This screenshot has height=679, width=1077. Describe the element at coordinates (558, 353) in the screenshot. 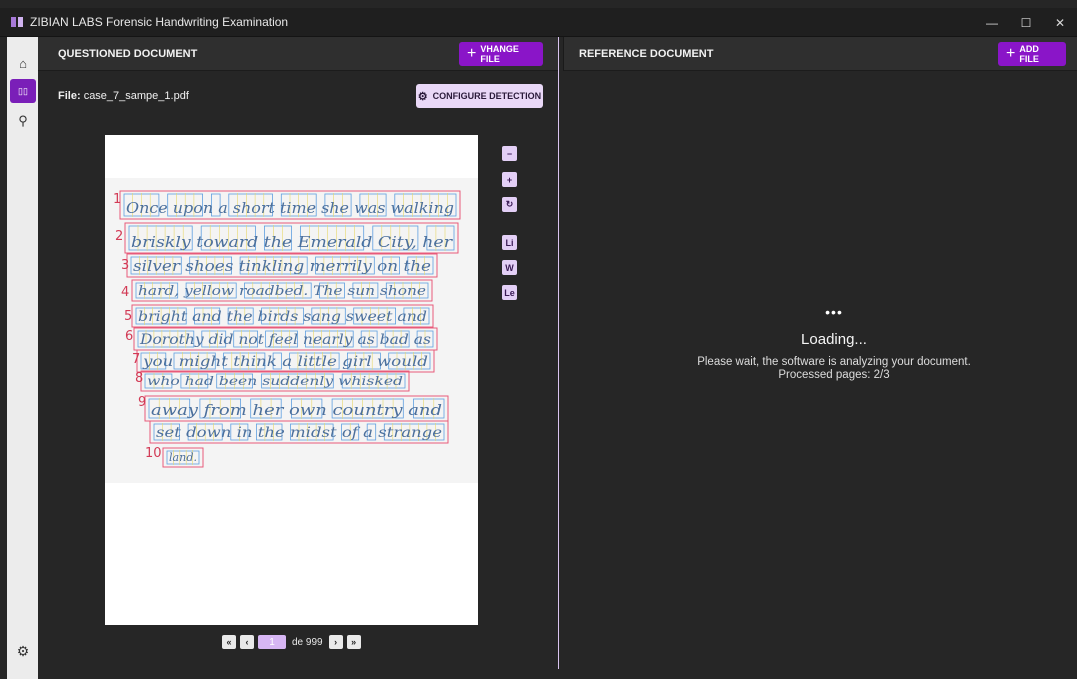

I see `panel-divider` at that location.